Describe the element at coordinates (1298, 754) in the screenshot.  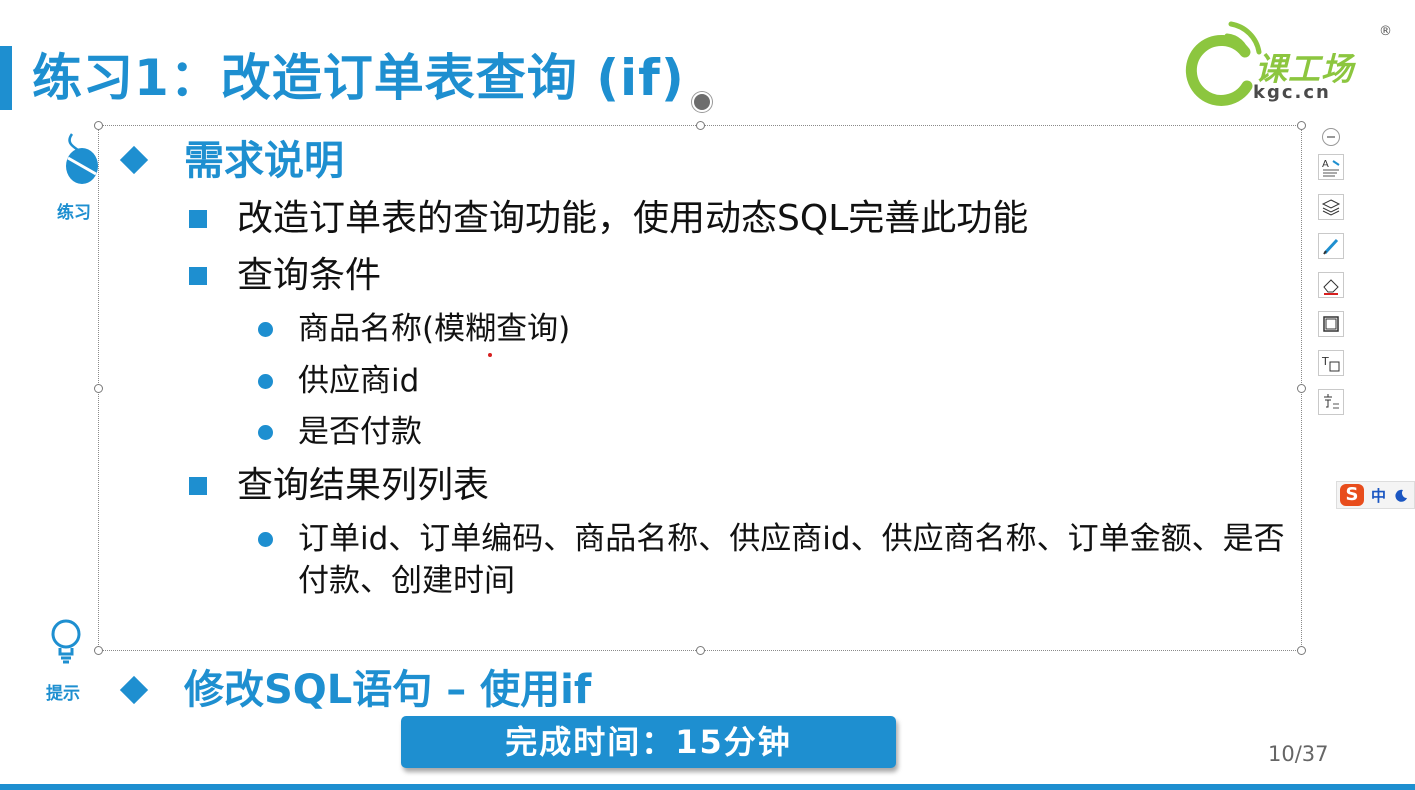
I see `page-number: 10/37` at that location.